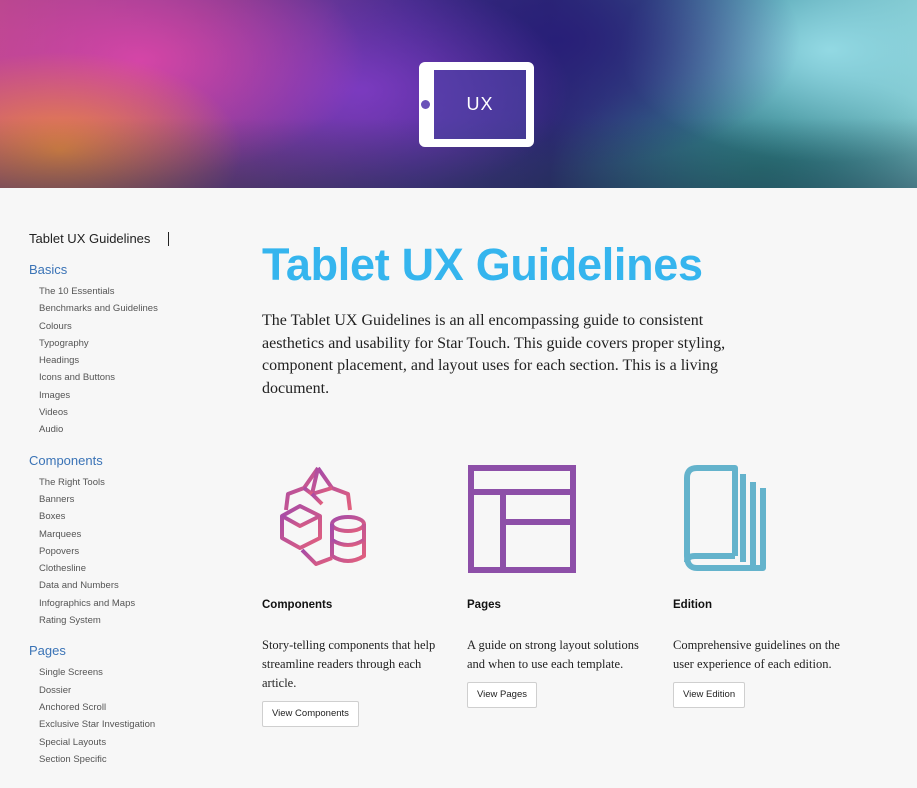 The width and height of the screenshot is (917, 788). Describe the element at coordinates (129, 308) in the screenshot. I see `sidebar-item: Benchmarks and Guidelines` at that location.